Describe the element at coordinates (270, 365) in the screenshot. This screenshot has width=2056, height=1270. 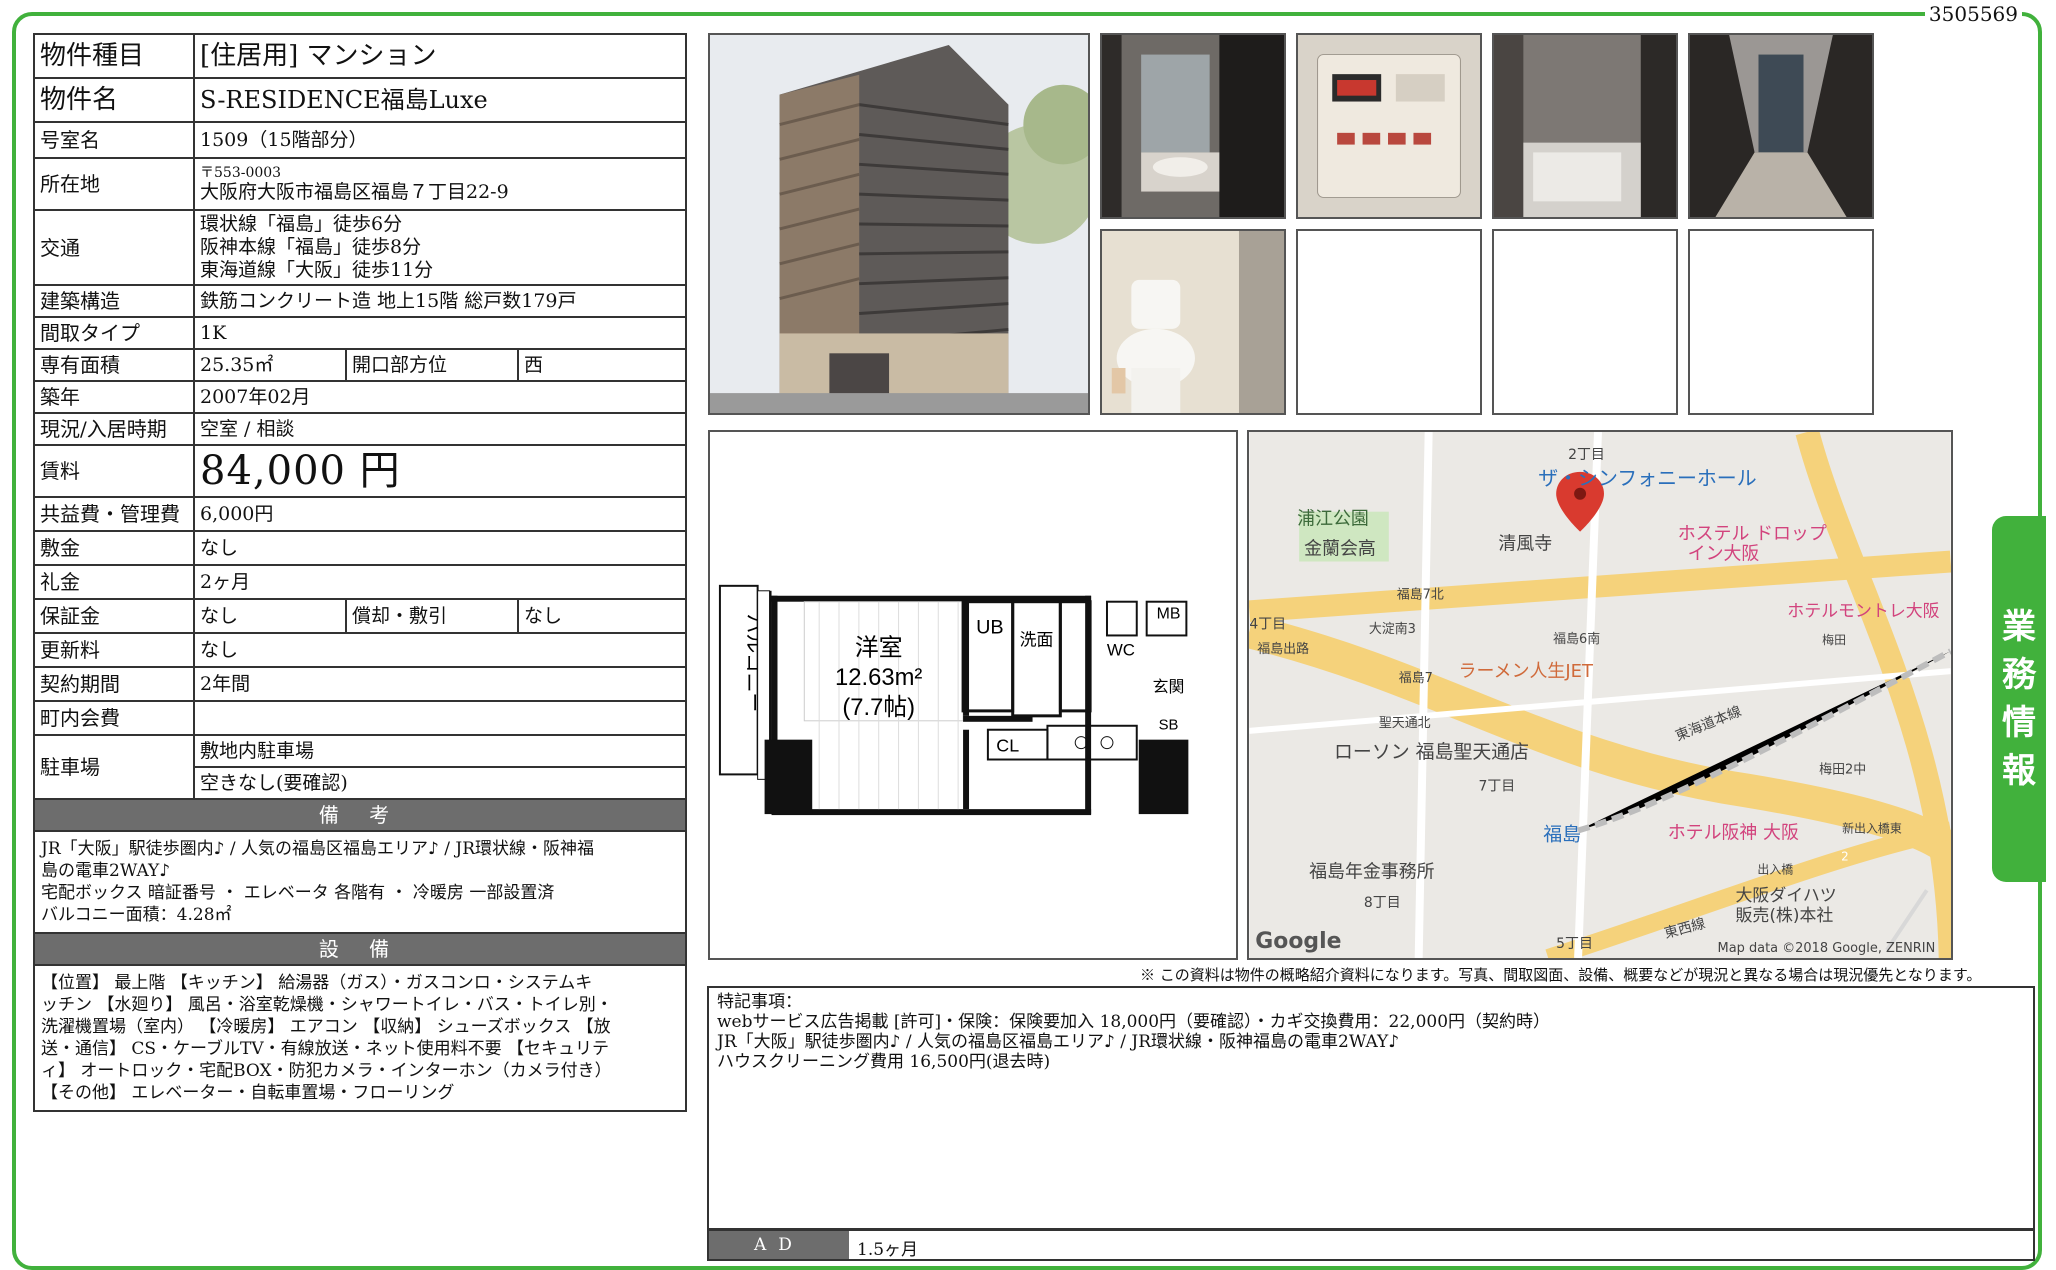
I see `value-area: 25.35㎡` at that location.